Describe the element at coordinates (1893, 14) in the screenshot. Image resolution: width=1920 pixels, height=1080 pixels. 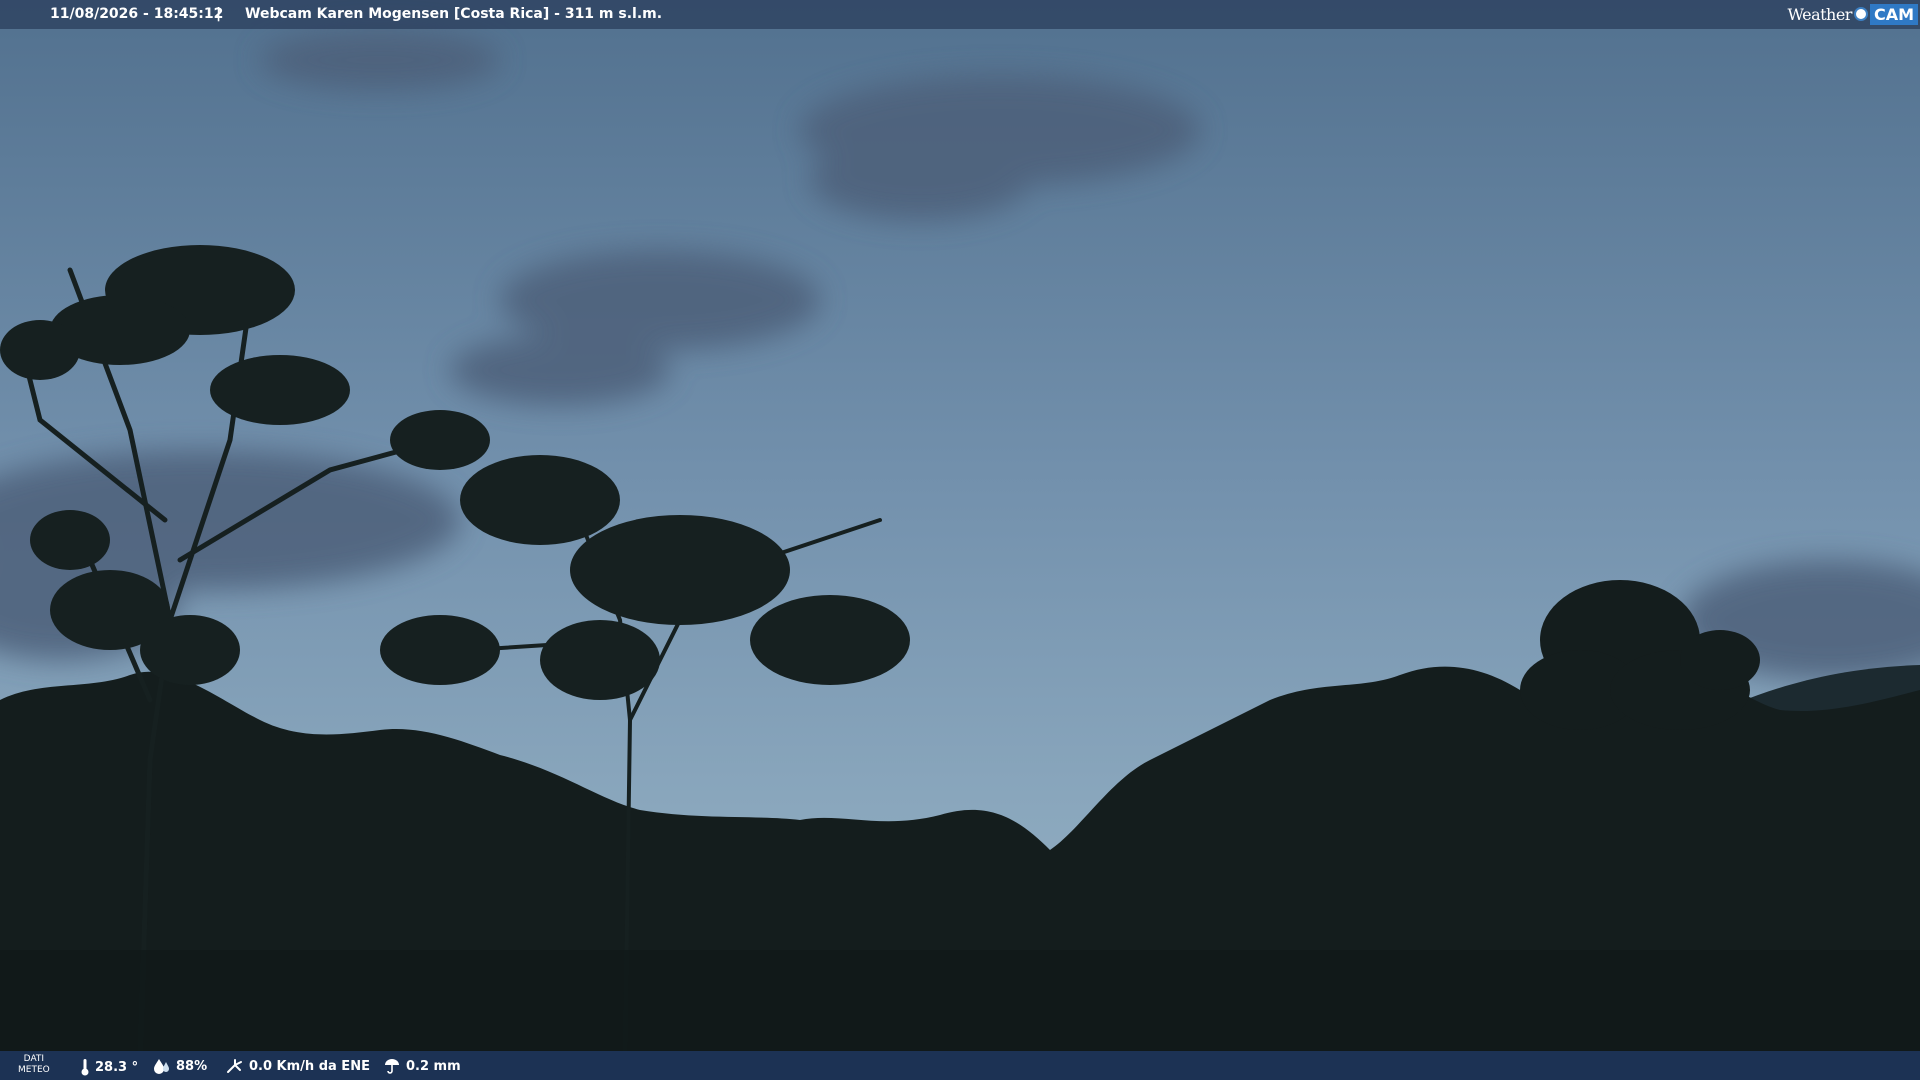
I see `logo-cam-text: CAM` at that location.